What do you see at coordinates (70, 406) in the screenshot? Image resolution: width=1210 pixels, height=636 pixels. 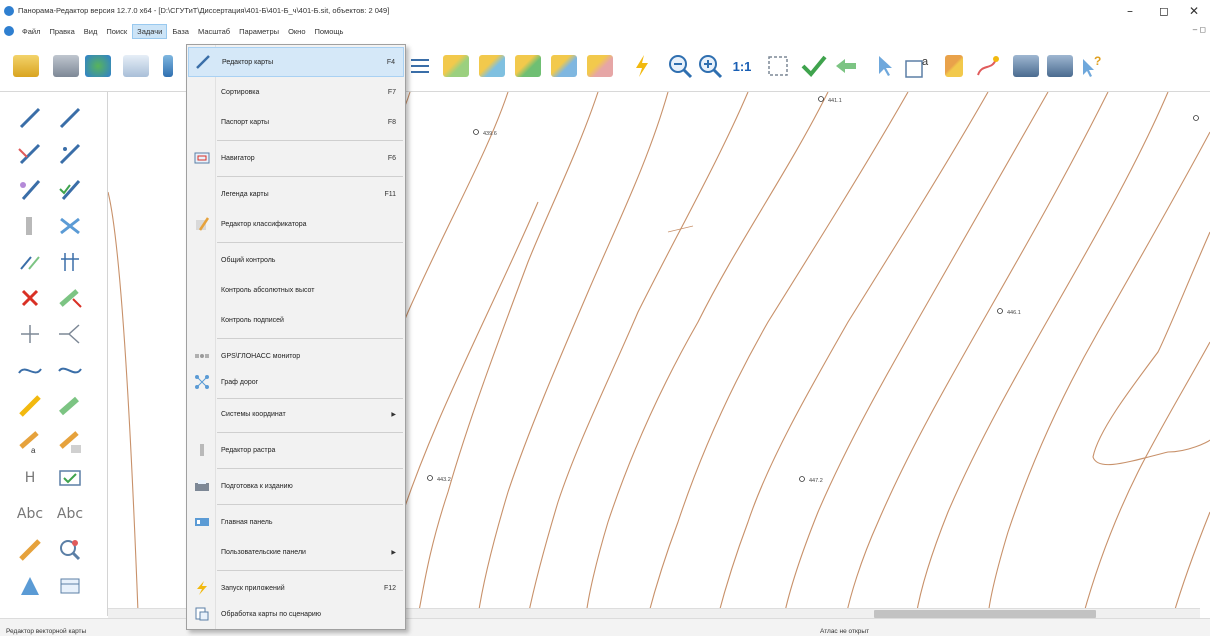 I see `move-tool-icon` at bounding box center [70, 406].